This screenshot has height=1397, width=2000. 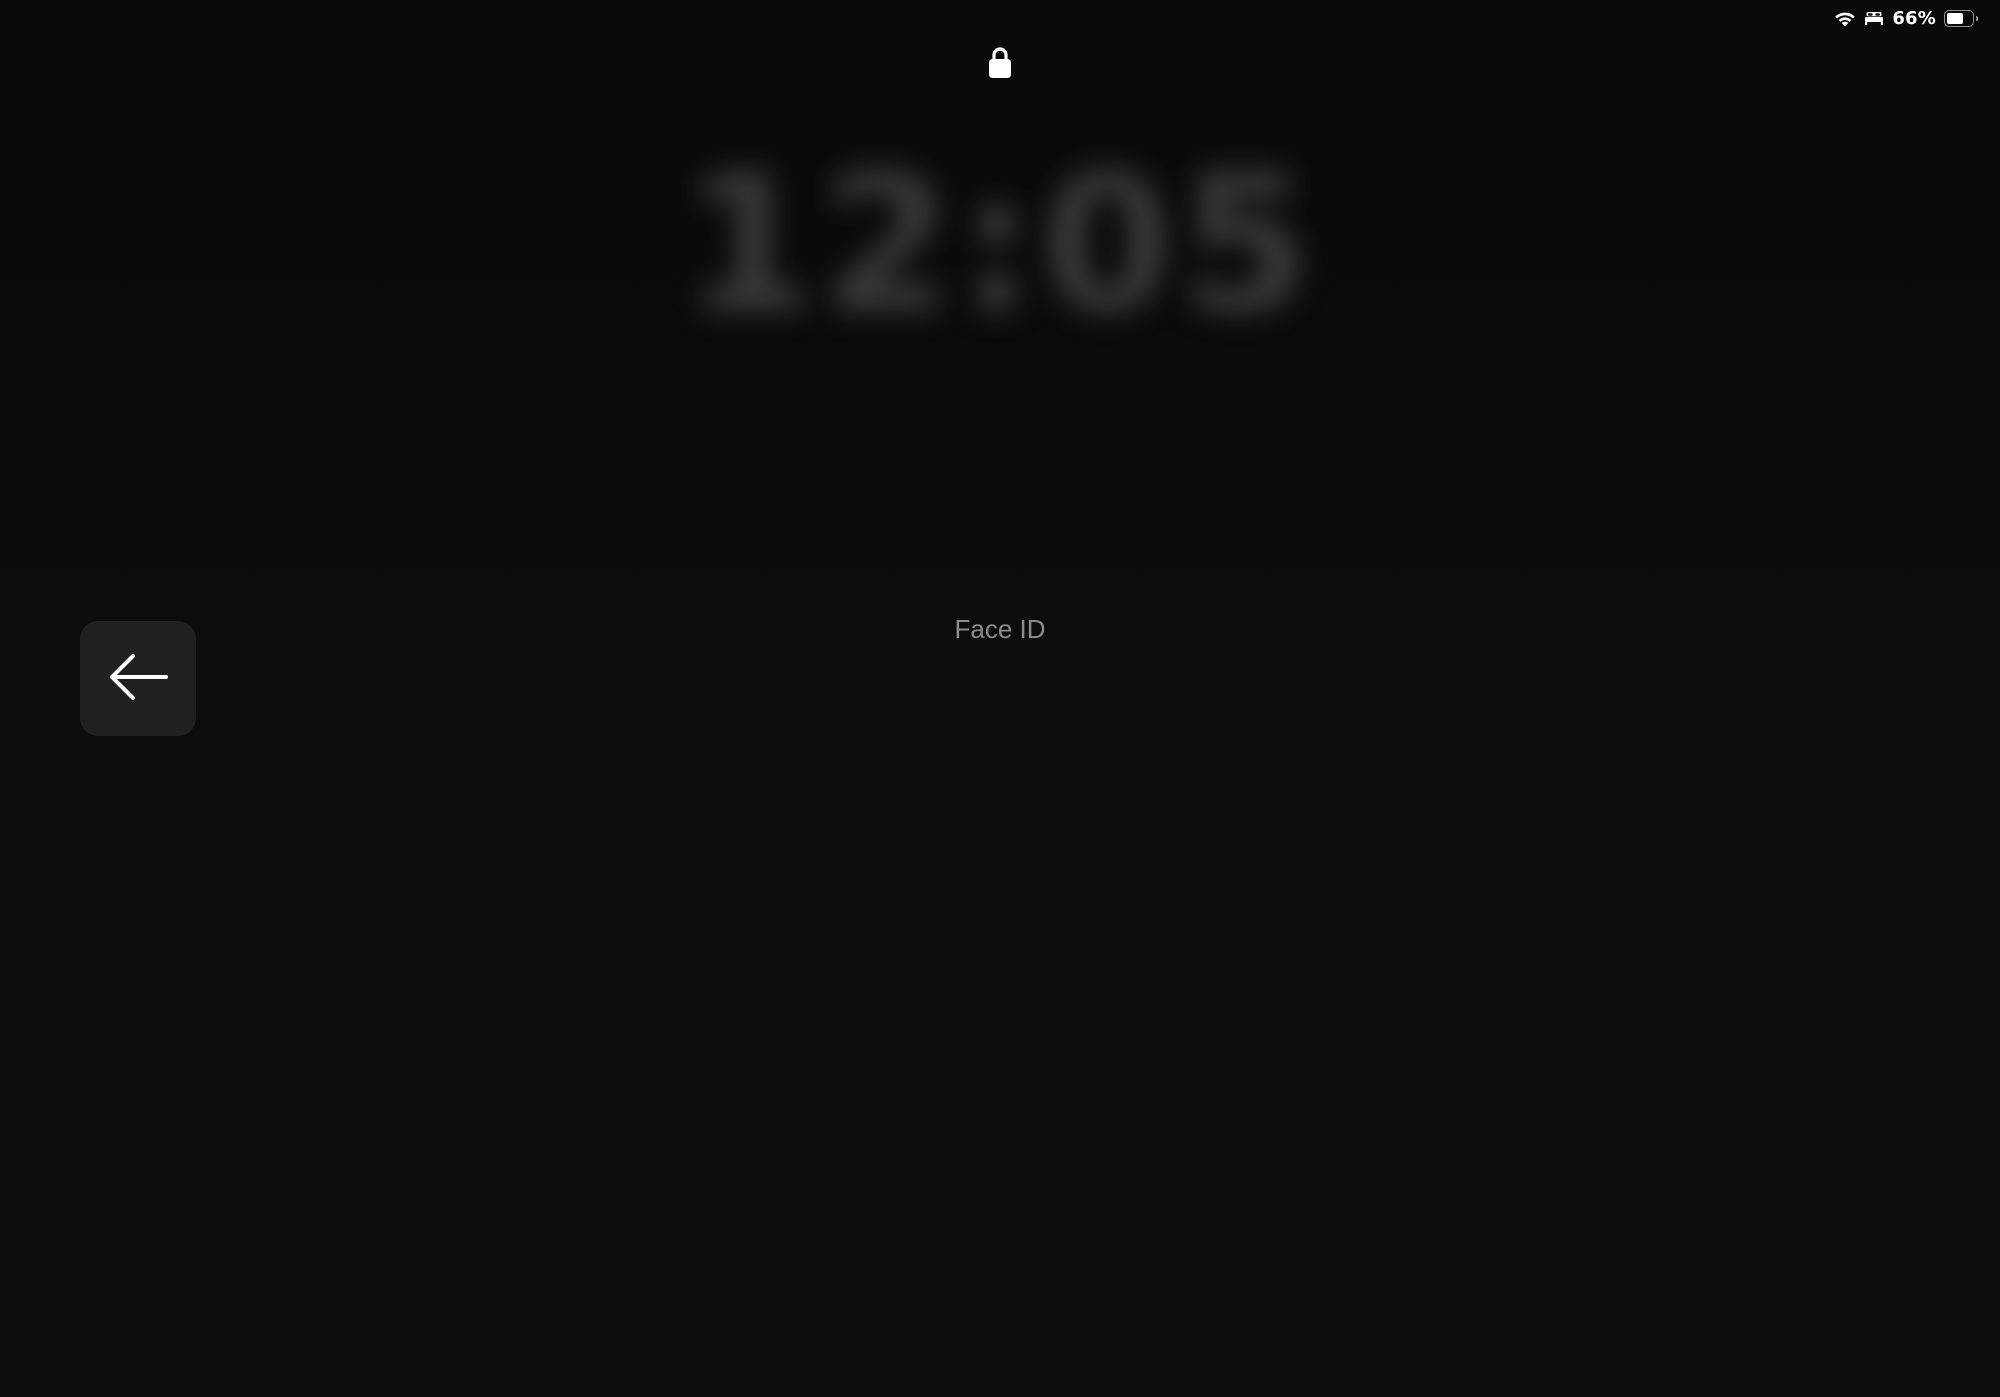 I want to click on battery-icon, so click(x=1961, y=18).